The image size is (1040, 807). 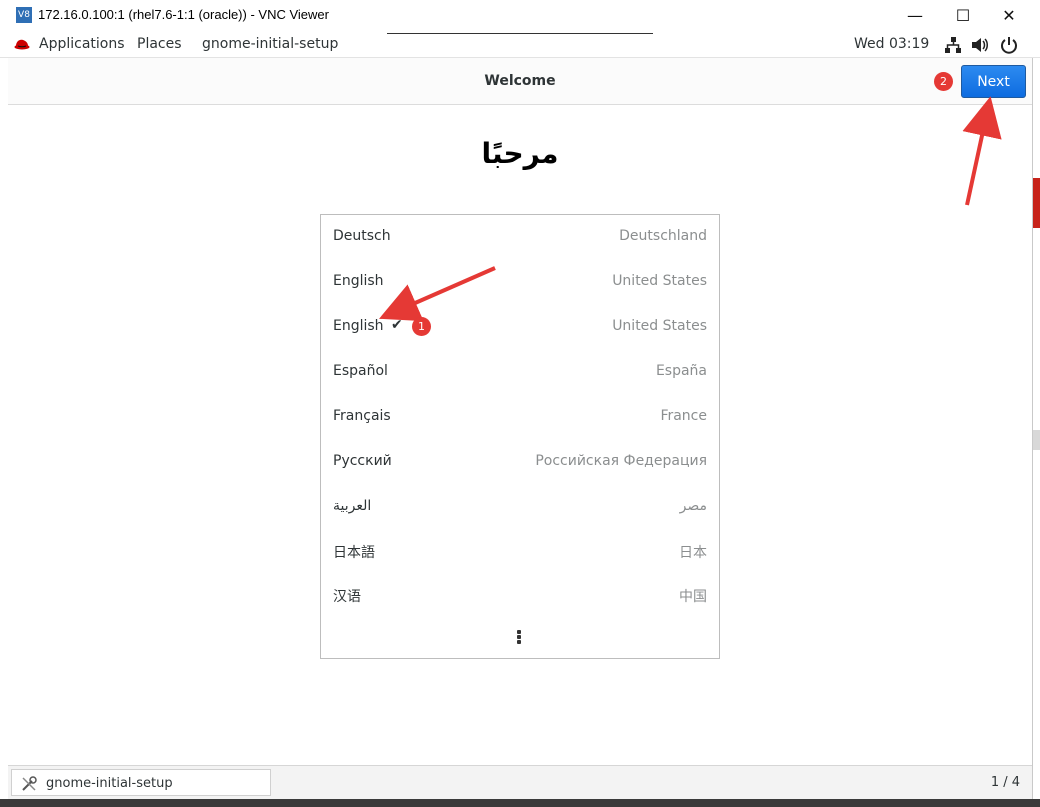 What do you see at coordinates (520, 417) in the screenshot?
I see `language-row-francais: Français France` at bounding box center [520, 417].